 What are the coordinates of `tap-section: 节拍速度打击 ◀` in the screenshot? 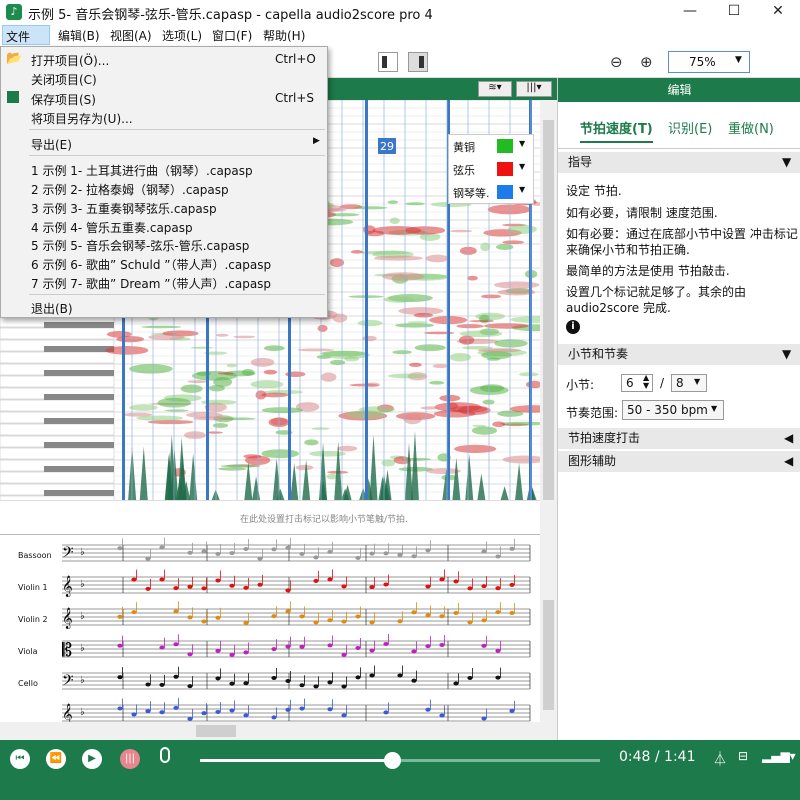 It's located at (679, 438).